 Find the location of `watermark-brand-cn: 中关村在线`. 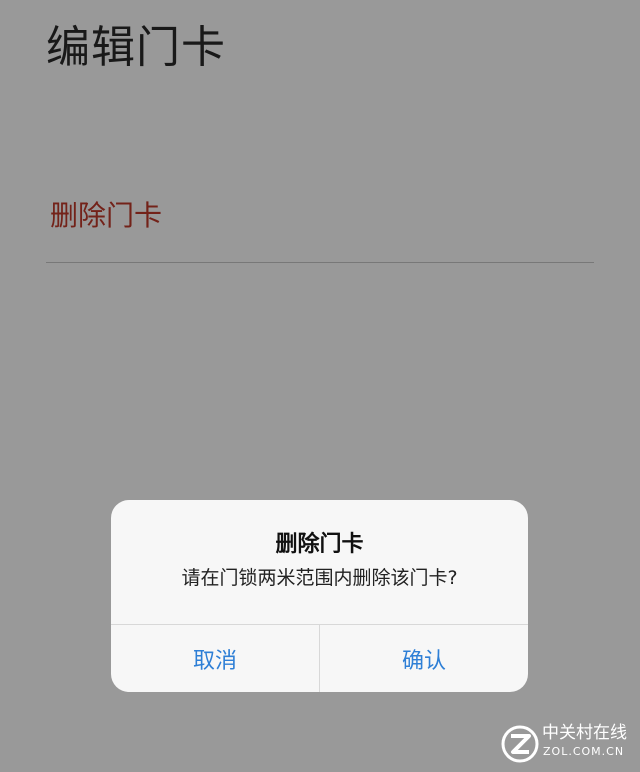

watermark-brand-cn: 中关村在线 is located at coordinates (584, 733).